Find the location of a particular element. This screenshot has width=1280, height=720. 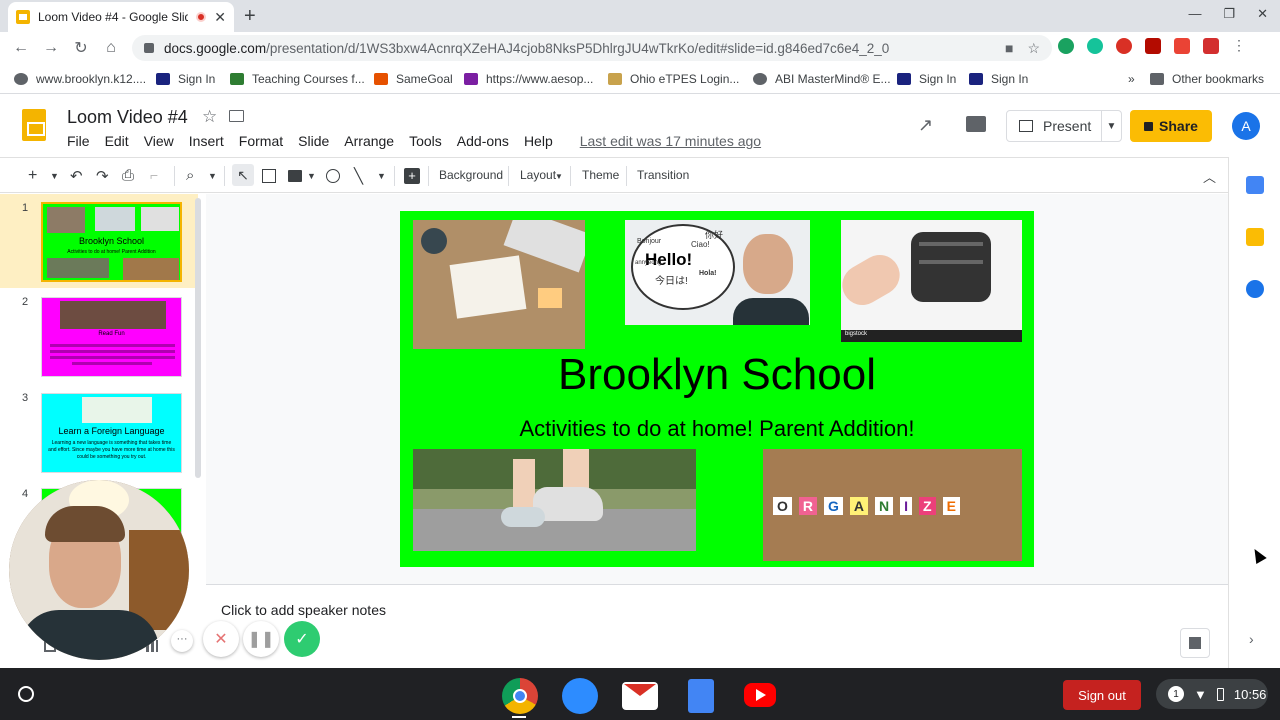

menu-edit: Edit is located at coordinates (117, 141).